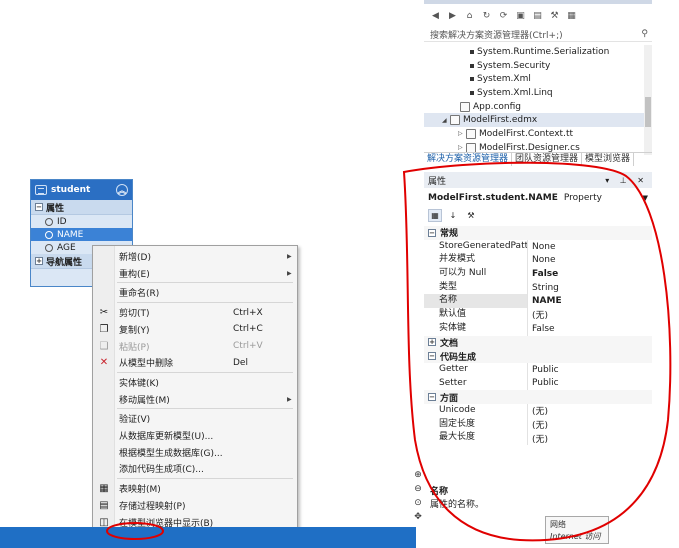  I want to click on reference-icon, so click(472, 65).